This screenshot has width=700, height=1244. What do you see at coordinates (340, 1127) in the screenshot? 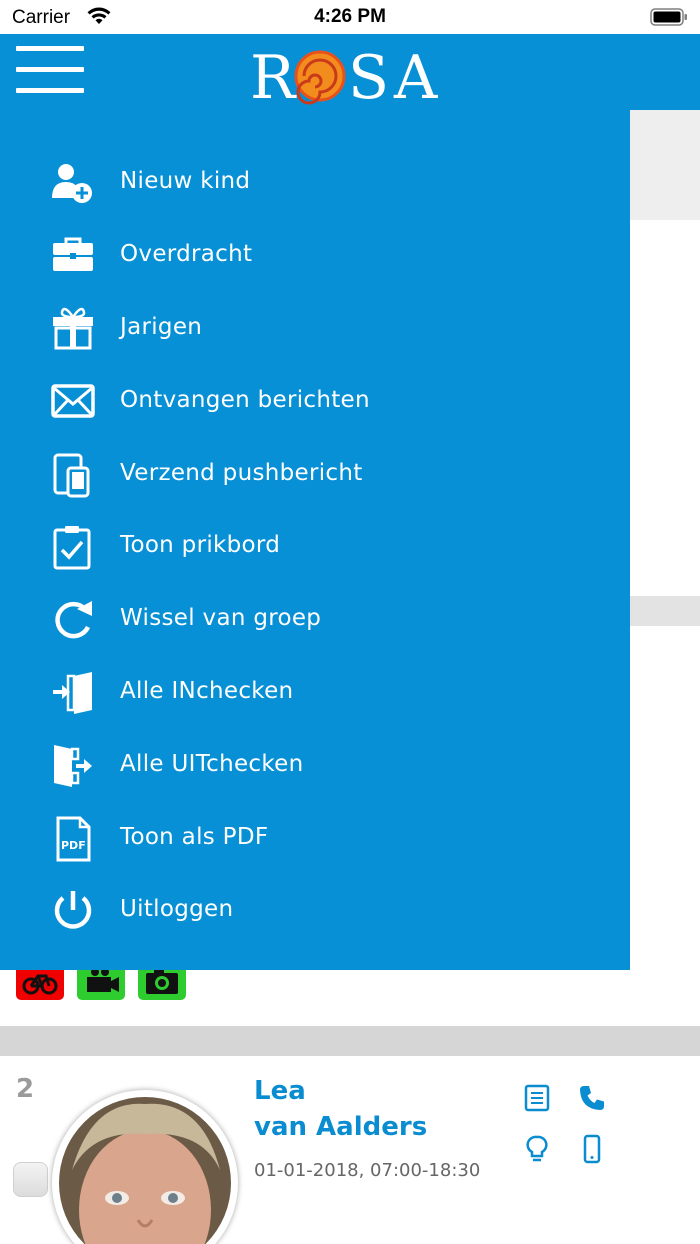
I see `child-last-name: van Aalders` at bounding box center [340, 1127].